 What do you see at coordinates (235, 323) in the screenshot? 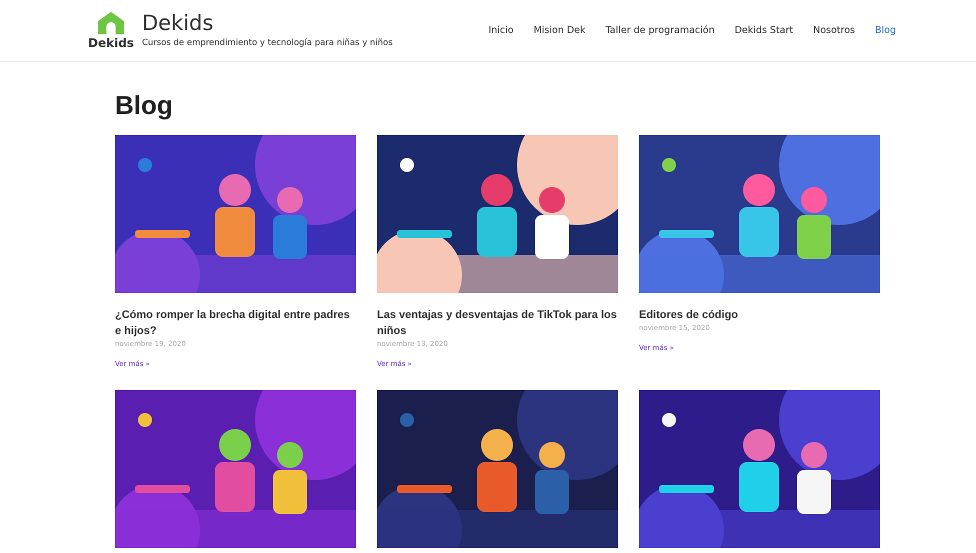
I see `post-title: ¿Cómo romper la brecha digital entre padres e hijos?` at bounding box center [235, 323].